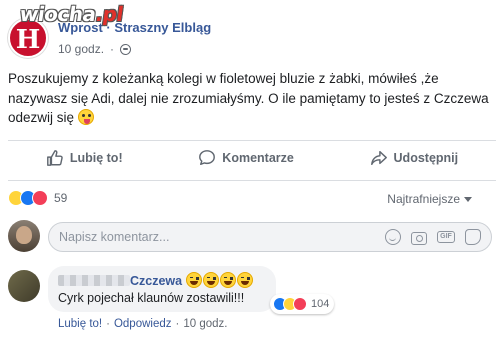 The height and width of the screenshot is (354, 502). I want to click on sticker-icon, so click(473, 237).